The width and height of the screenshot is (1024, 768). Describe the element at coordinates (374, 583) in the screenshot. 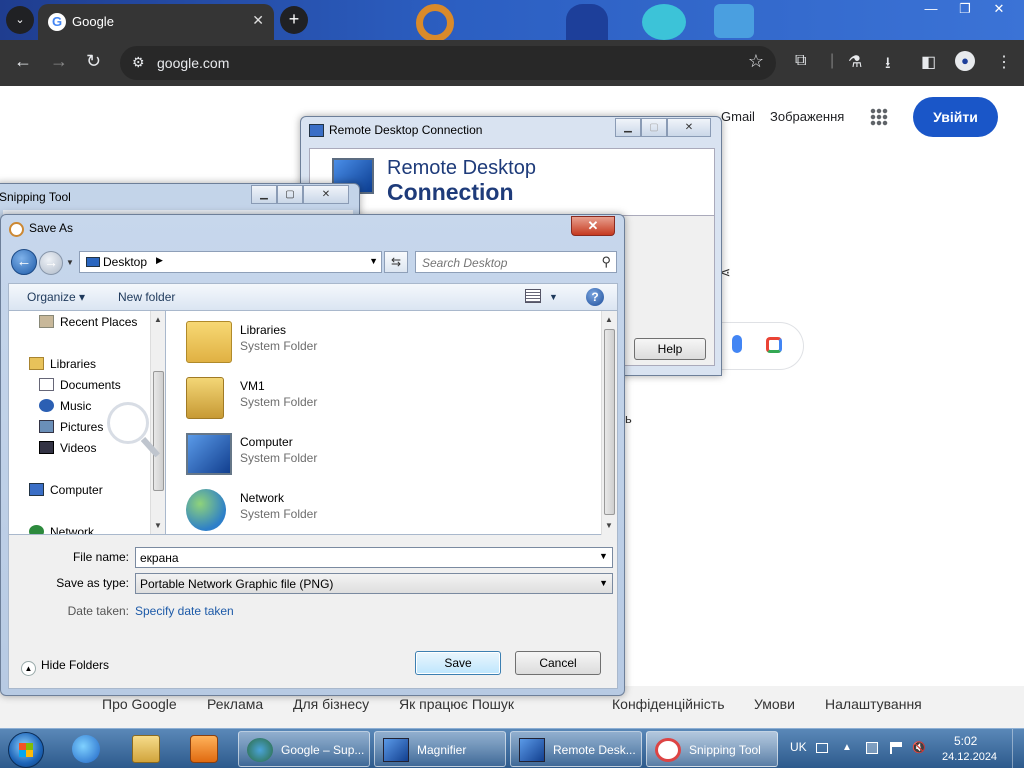

I see `save-as-type-select: Portable Network Graphic file (PNG) ▼` at that location.